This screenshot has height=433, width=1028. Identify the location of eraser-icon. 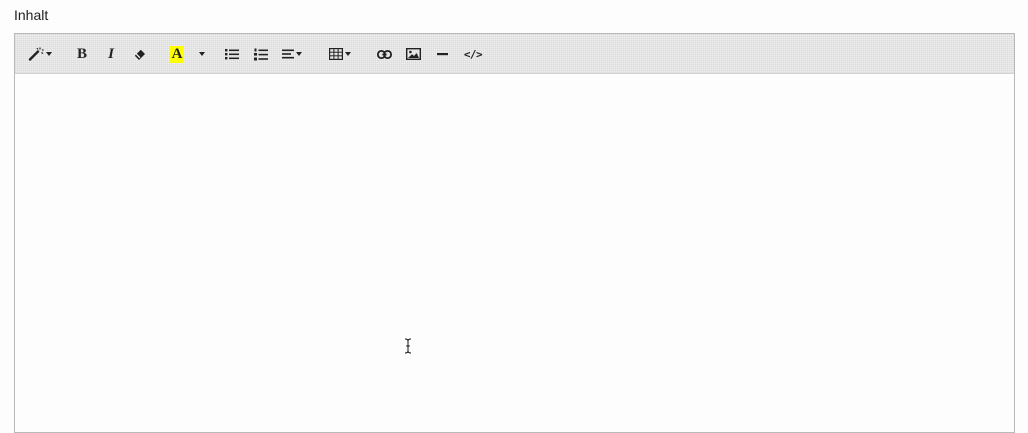
(140, 54).